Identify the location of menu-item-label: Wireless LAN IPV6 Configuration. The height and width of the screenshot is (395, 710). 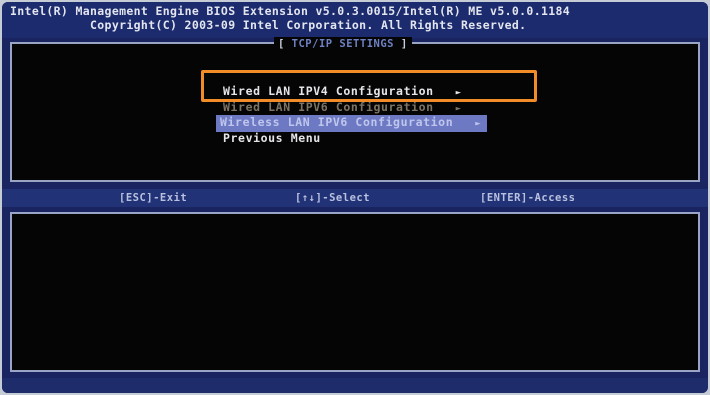
(337, 122).